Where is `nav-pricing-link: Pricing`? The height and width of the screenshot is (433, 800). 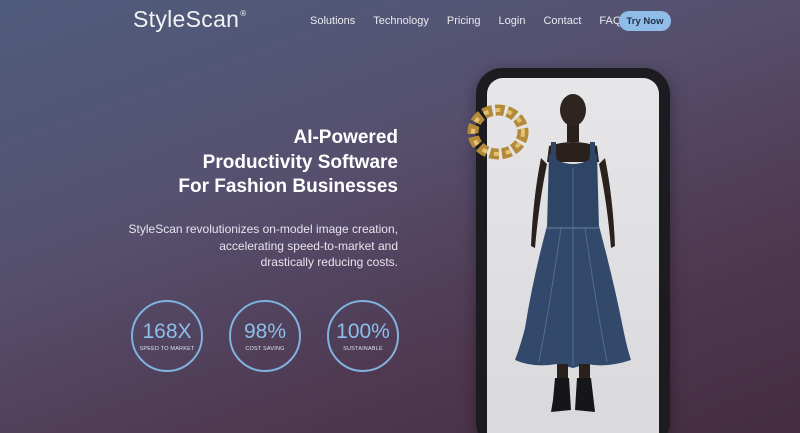
nav-pricing-link: Pricing is located at coordinates (464, 21).